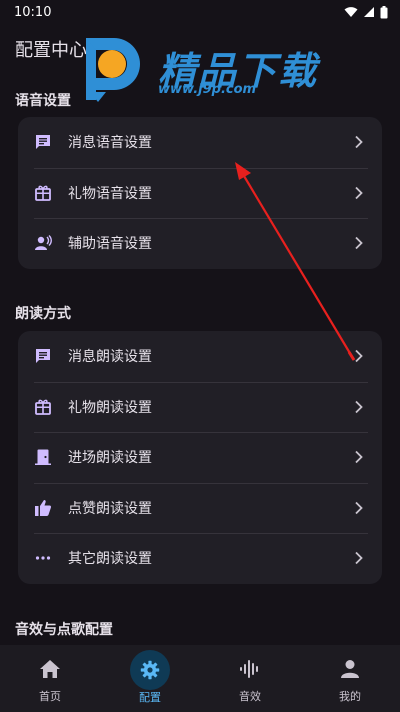 The image size is (400, 712). What do you see at coordinates (110, 244) in the screenshot?
I see `list-item-label: 辅助语音设置` at bounding box center [110, 244].